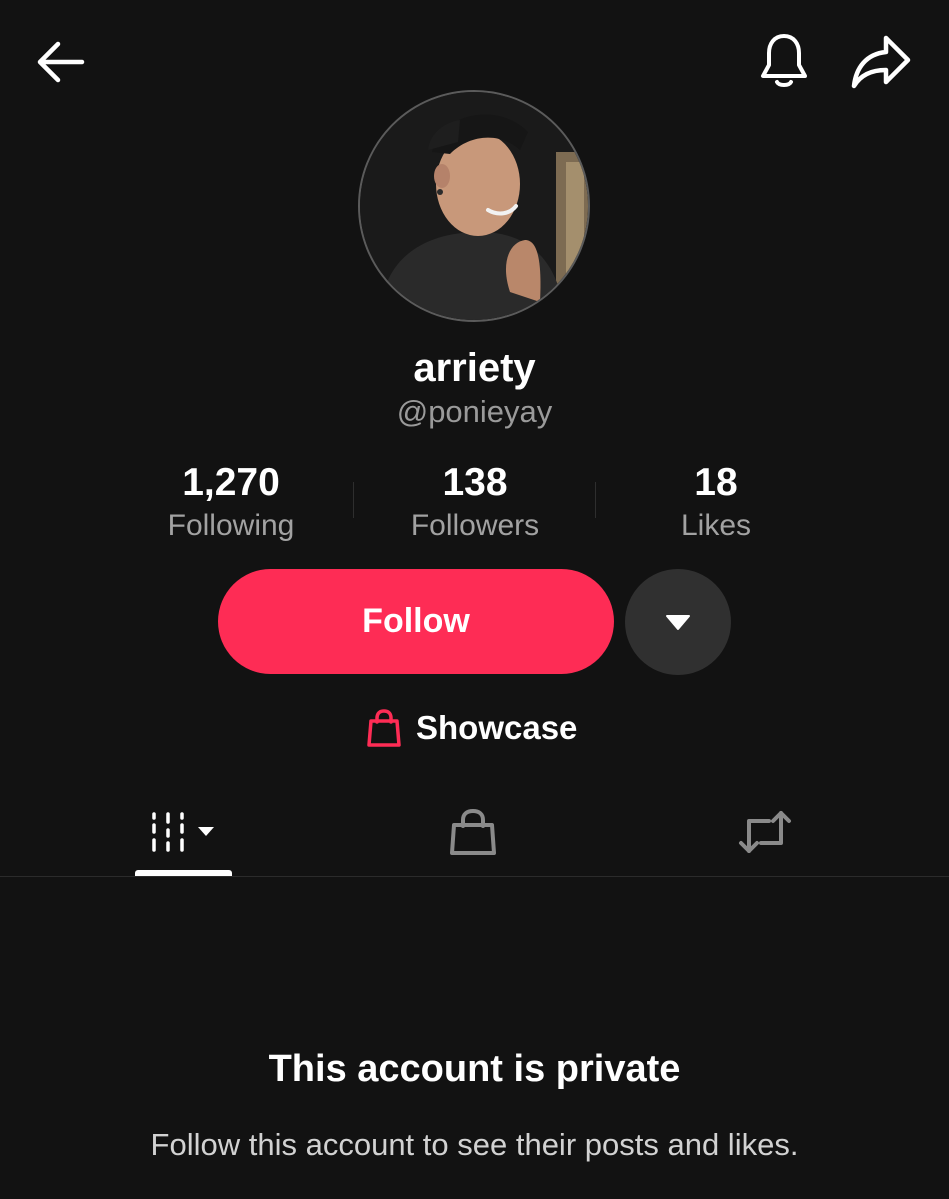 This screenshot has height=1199, width=949. I want to click on caret-down-icon, so click(678, 622).